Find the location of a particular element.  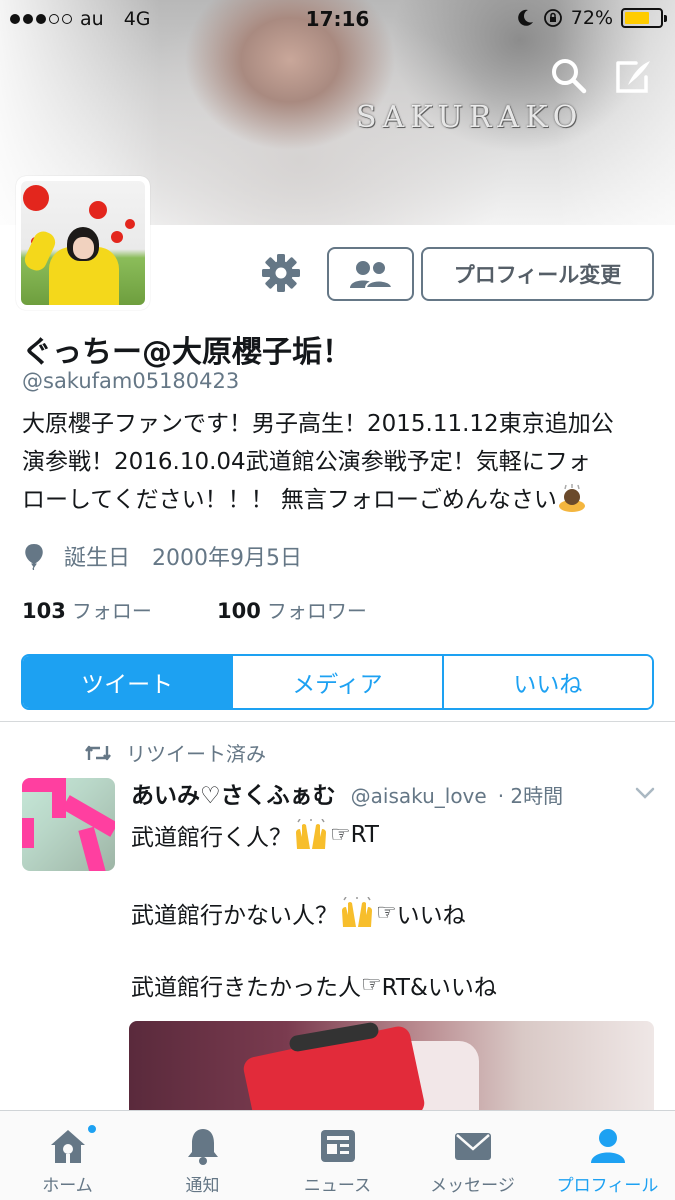

tab-profile: プロフィール is located at coordinates (607, 1155).